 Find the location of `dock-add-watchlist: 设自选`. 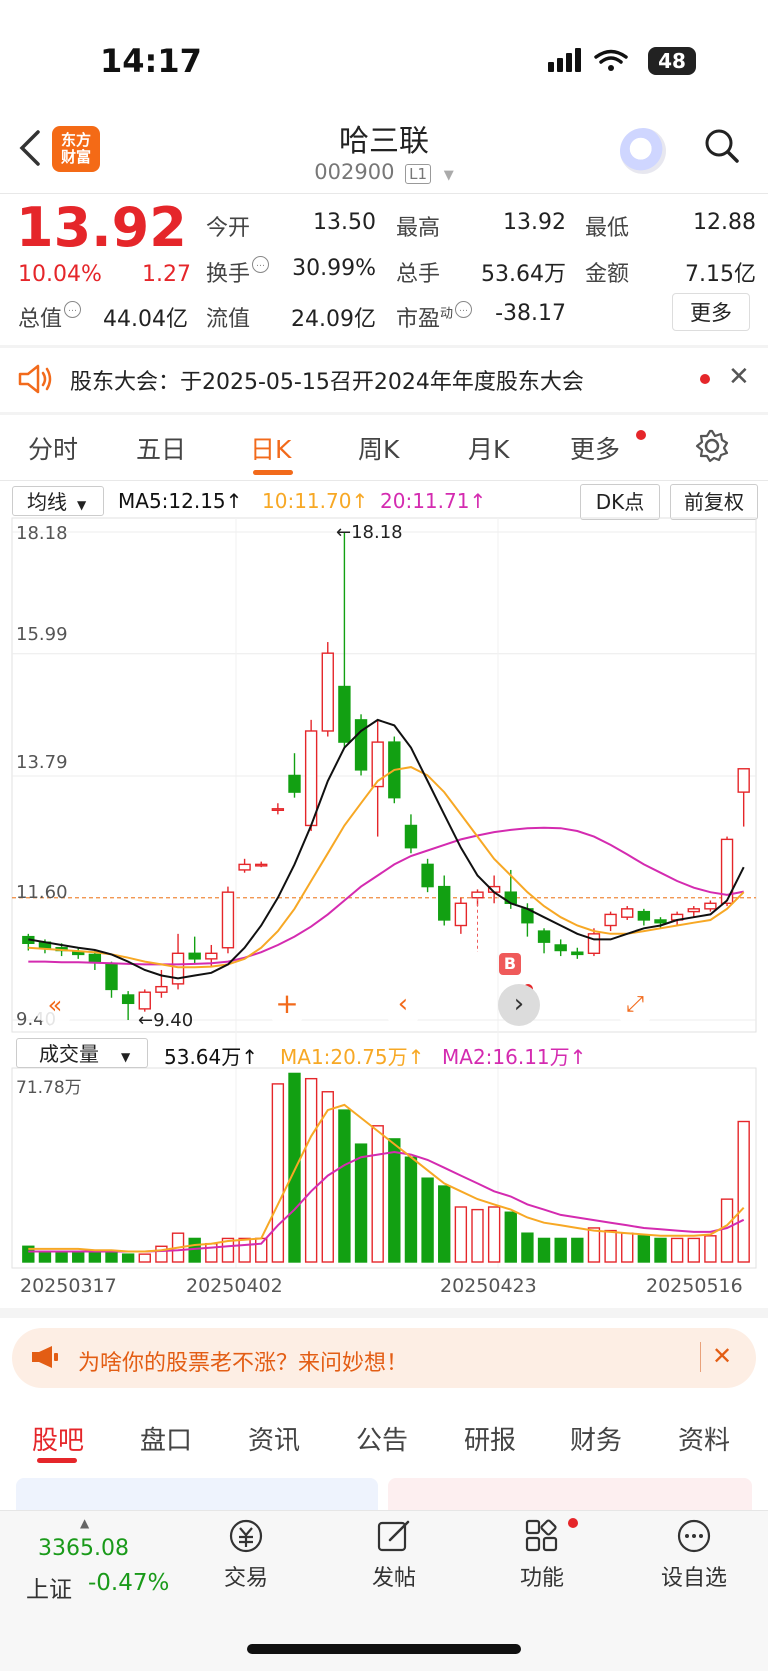

dock-add-watchlist: 设自选 is located at coordinates (694, 1554).